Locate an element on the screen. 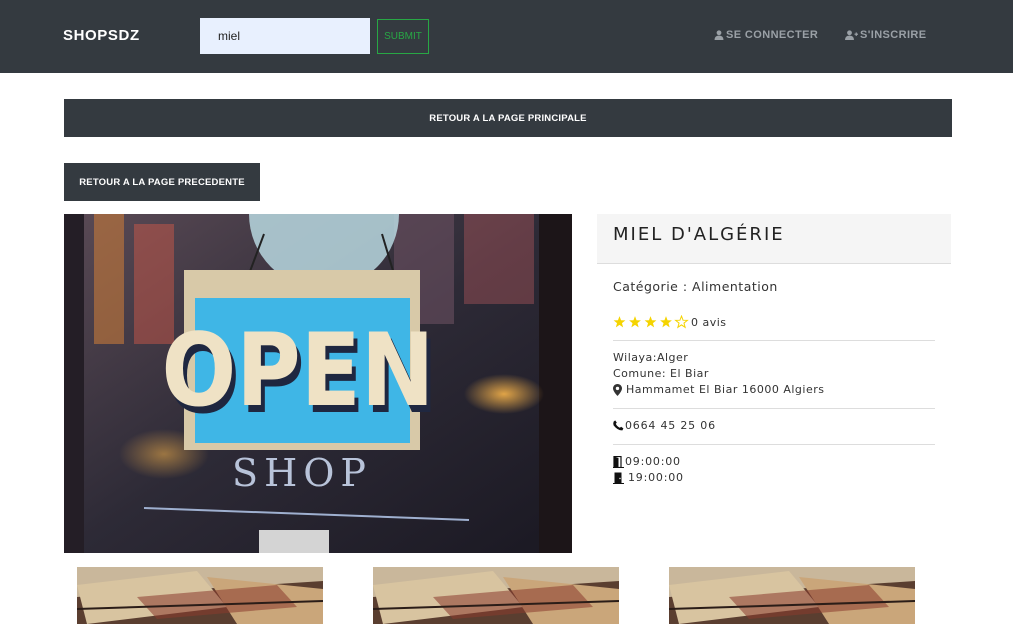  user-icon is located at coordinates (719, 35).